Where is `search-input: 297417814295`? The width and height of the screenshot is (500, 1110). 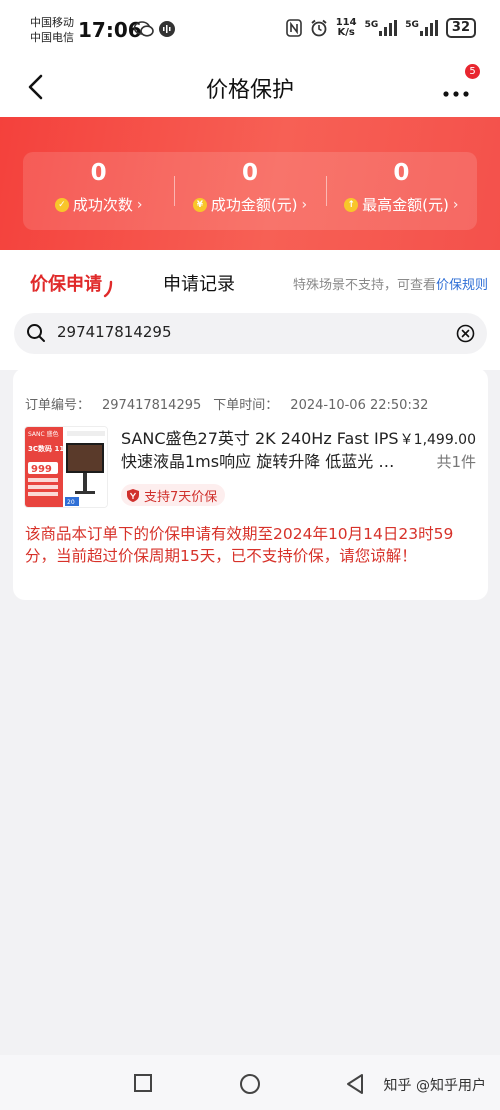
search-input: 297417814295 is located at coordinates (114, 332).